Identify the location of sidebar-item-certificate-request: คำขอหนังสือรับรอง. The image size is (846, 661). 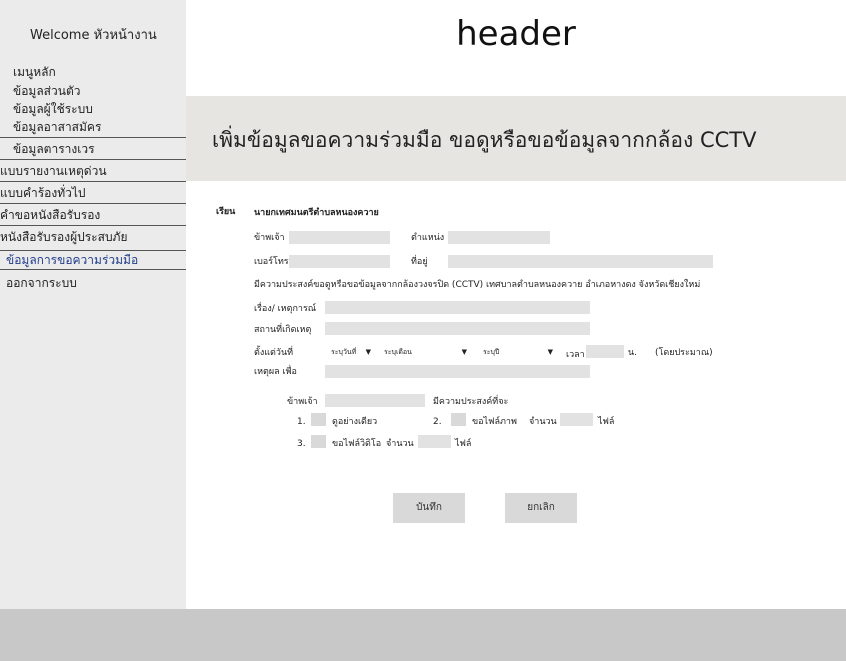
(93, 216).